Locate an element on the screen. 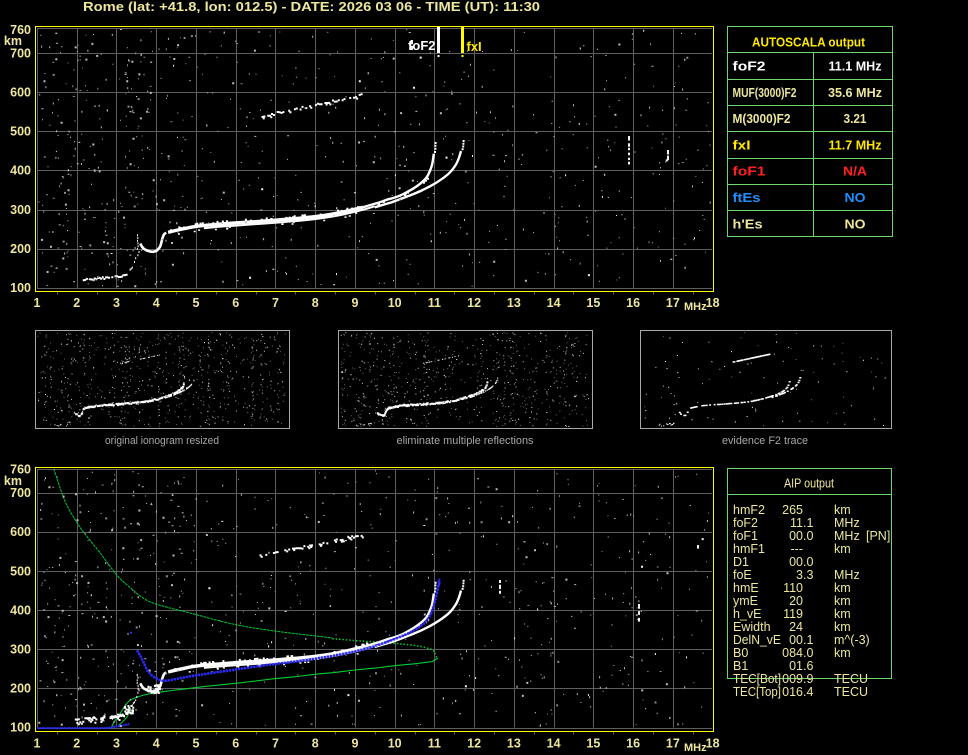  svg-text: evidence F2 trace is located at coordinates (765, 441).